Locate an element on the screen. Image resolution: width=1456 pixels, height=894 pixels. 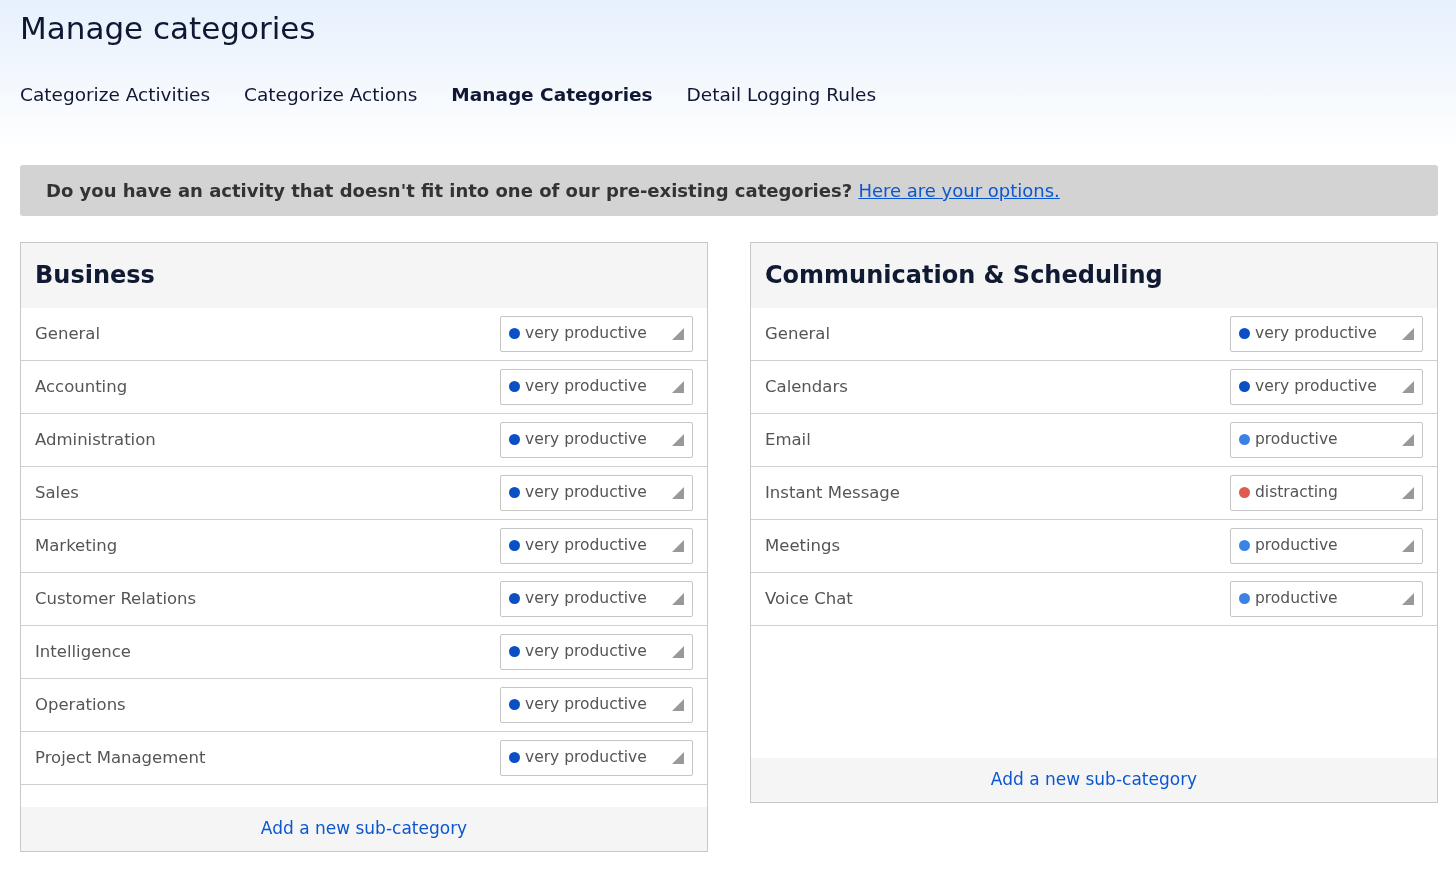
info-banner: Do you have an activity that doesn't fit into one of our pre-existing categories? Here are your options. is located at coordinates (729, 190).